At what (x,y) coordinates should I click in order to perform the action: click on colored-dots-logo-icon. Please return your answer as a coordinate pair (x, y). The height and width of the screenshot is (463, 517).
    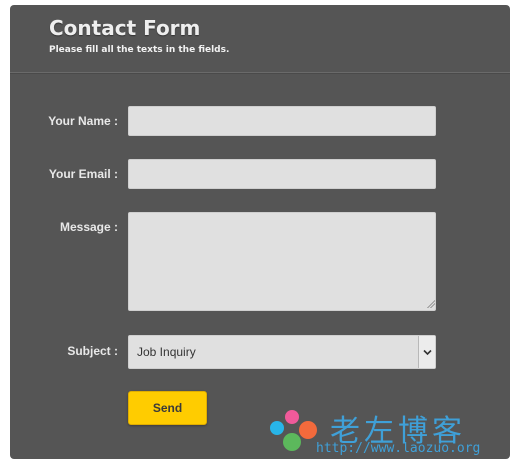
    Looking at the image, I should click on (293, 430).